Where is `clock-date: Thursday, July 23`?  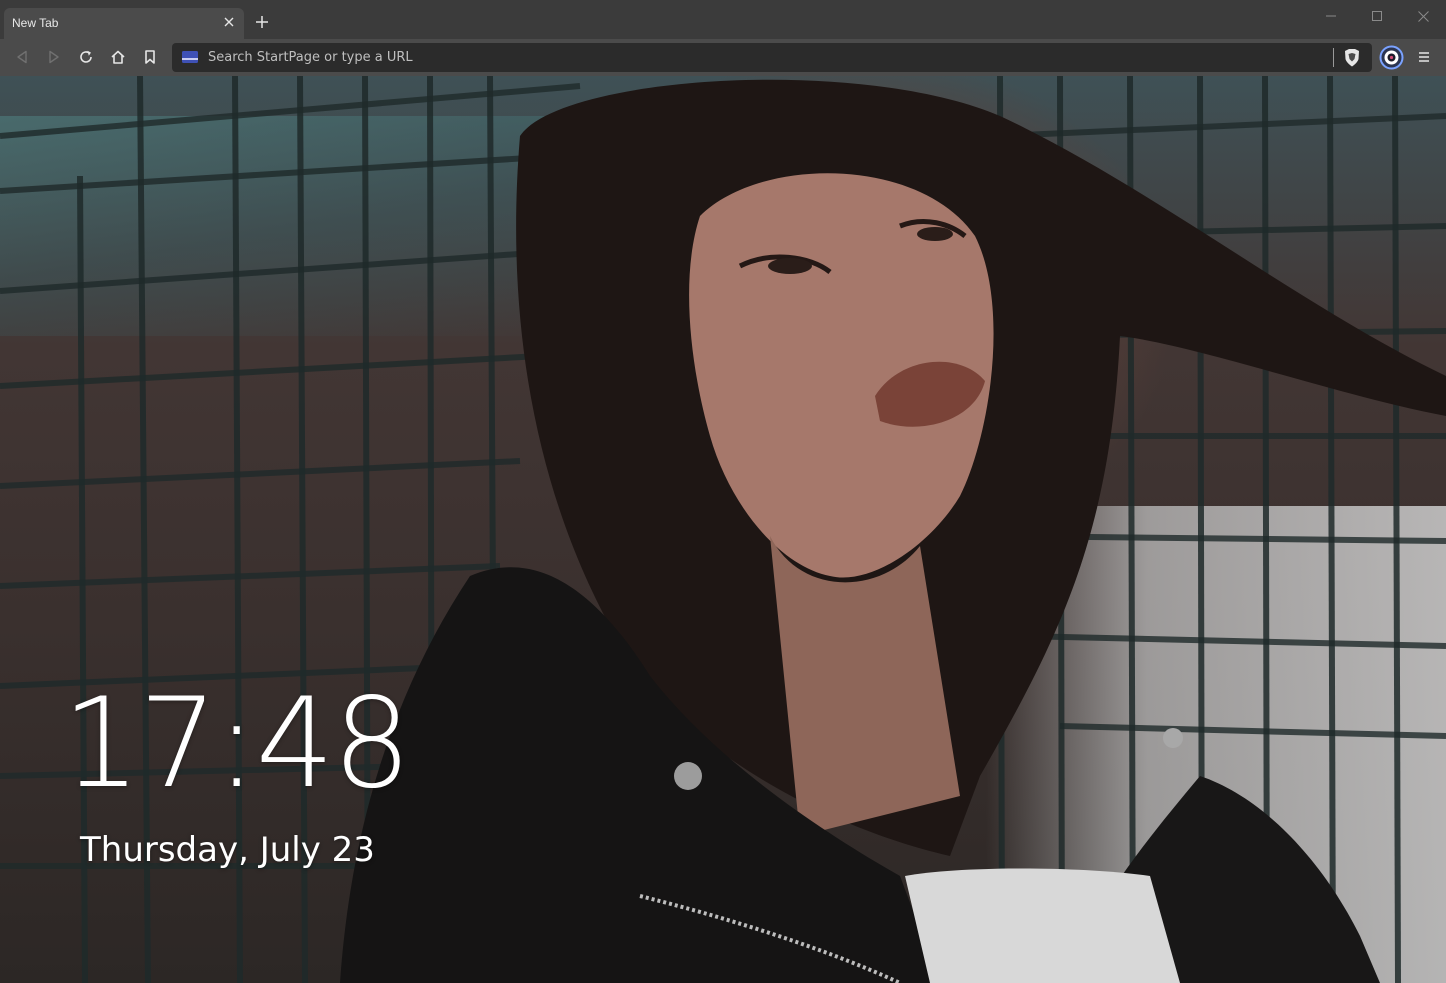
clock-date: Thursday, July 23 is located at coordinates (227, 850).